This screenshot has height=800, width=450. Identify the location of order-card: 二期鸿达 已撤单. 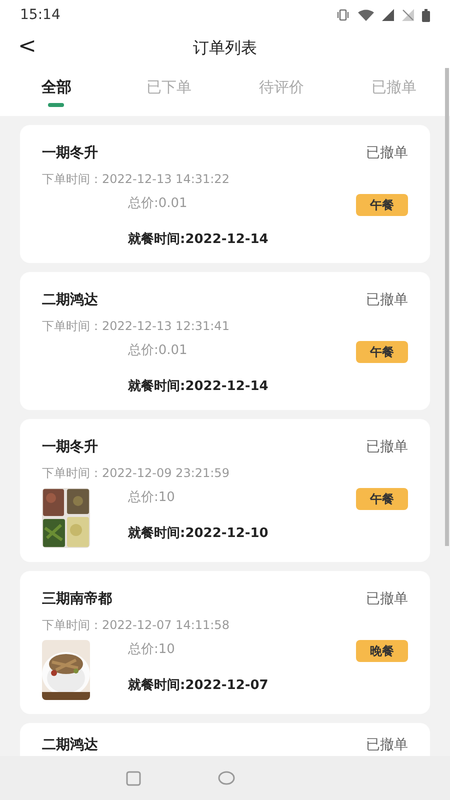
(225, 739).